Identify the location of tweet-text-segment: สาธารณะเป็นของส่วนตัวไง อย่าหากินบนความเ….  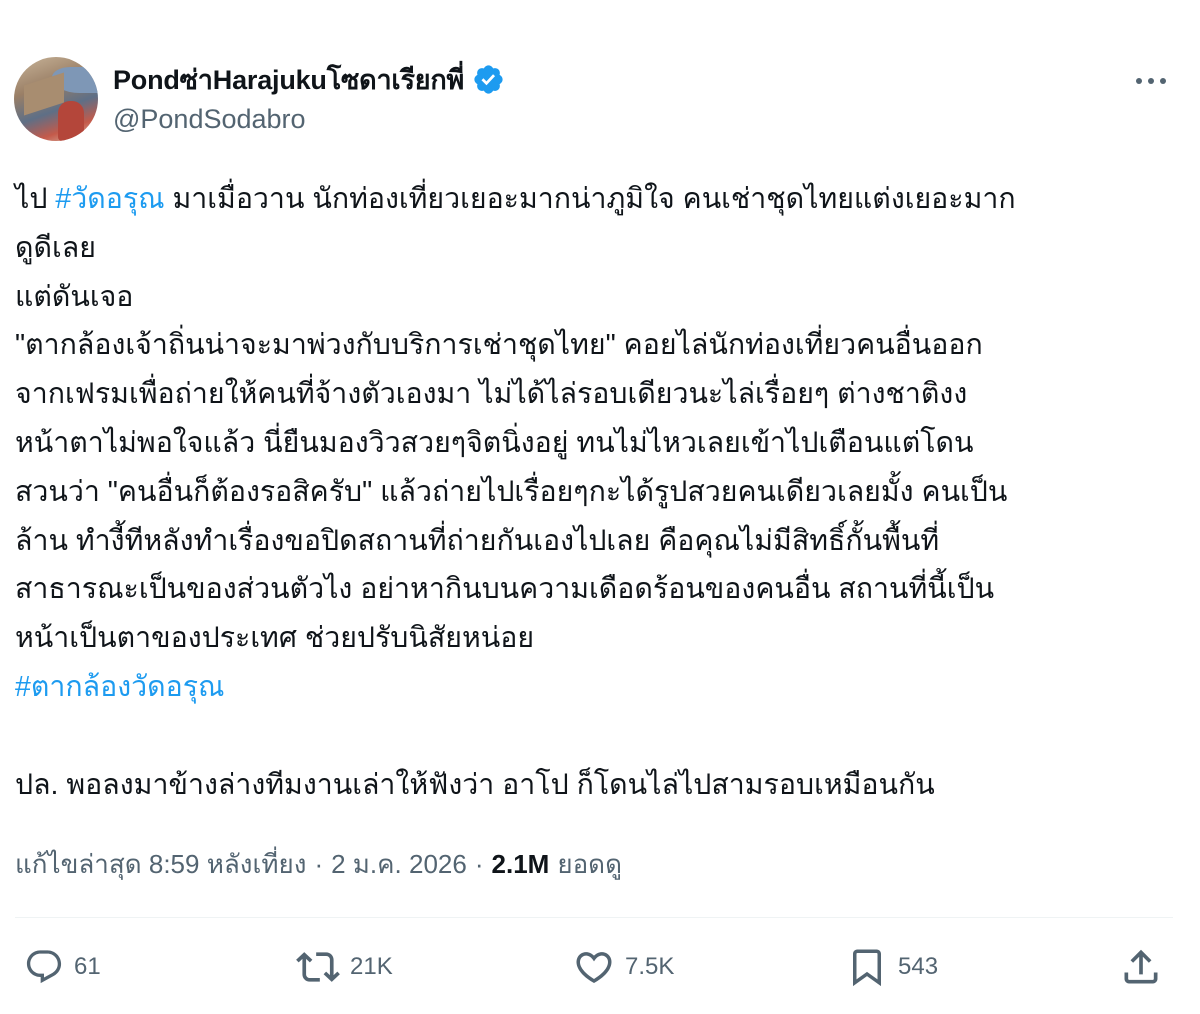
(505, 589).